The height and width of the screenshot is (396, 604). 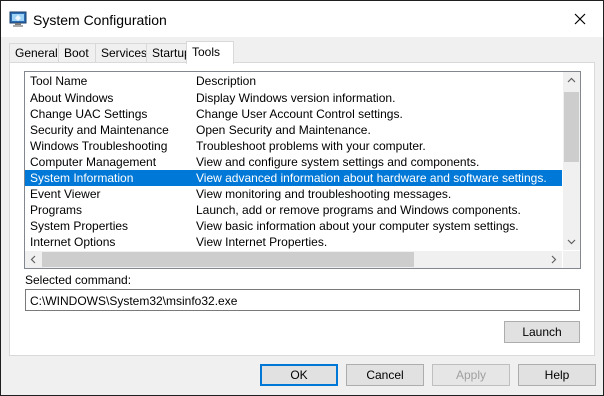 What do you see at coordinates (228, 259) in the screenshot?
I see `horizontal-scroll-thumb` at bounding box center [228, 259].